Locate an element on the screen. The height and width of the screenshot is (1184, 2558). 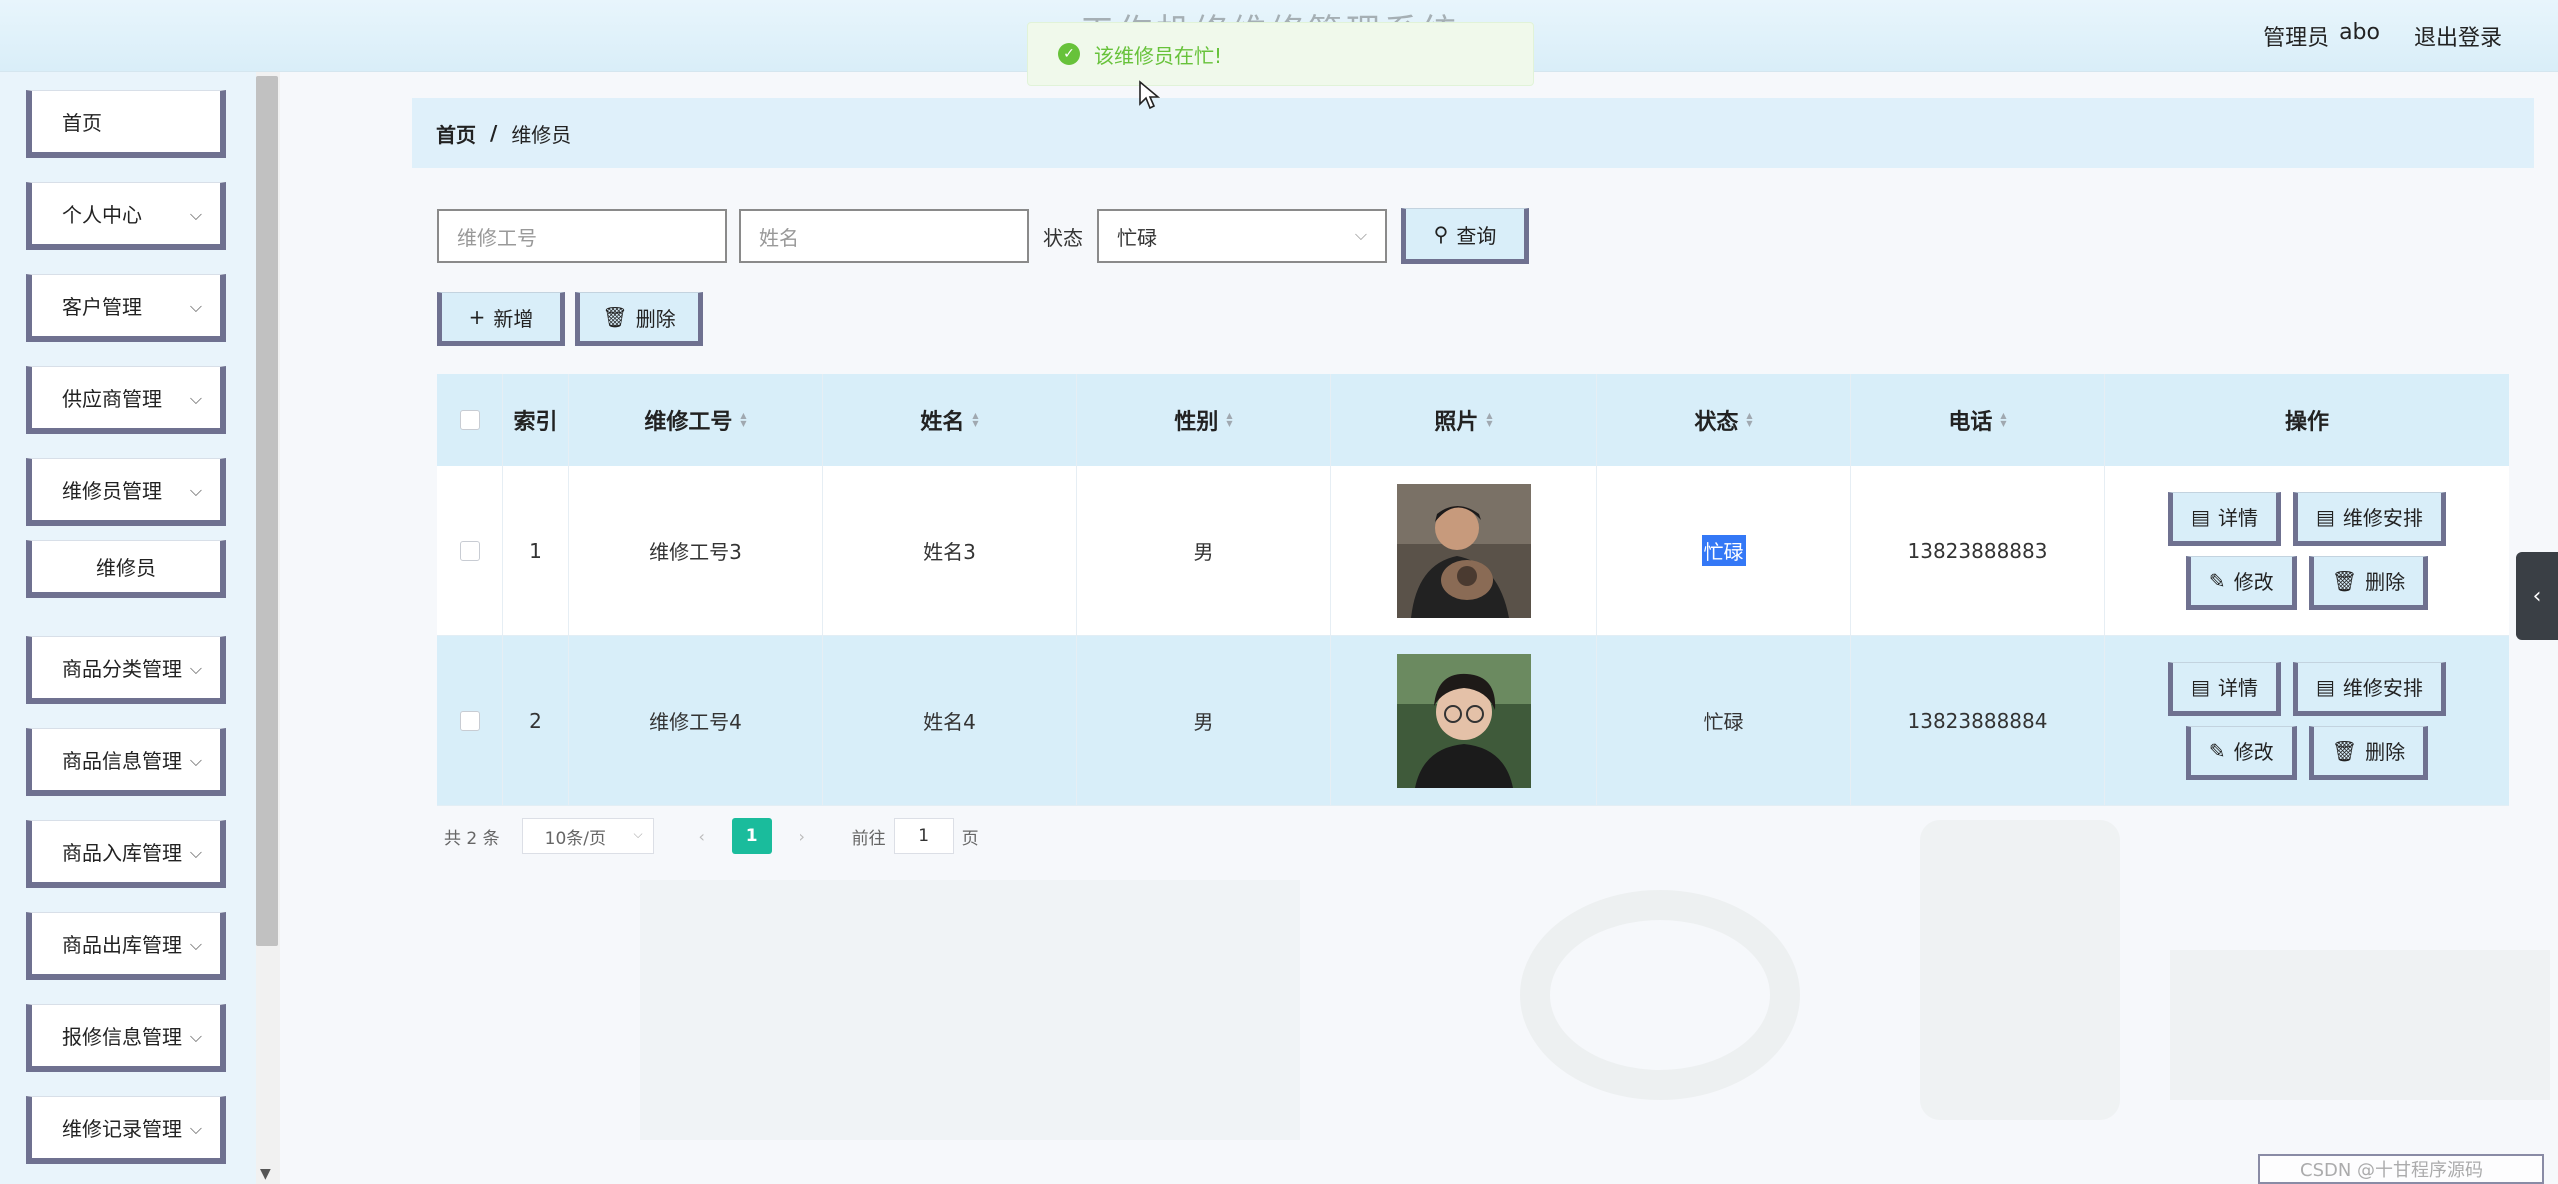
status-select: 忙碌 ⌵ is located at coordinates (1242, 236).